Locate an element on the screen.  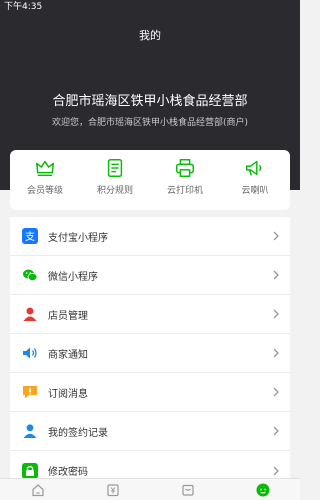
menu-item-staff-management: 店员管理 is located at coordinates (150, 314).